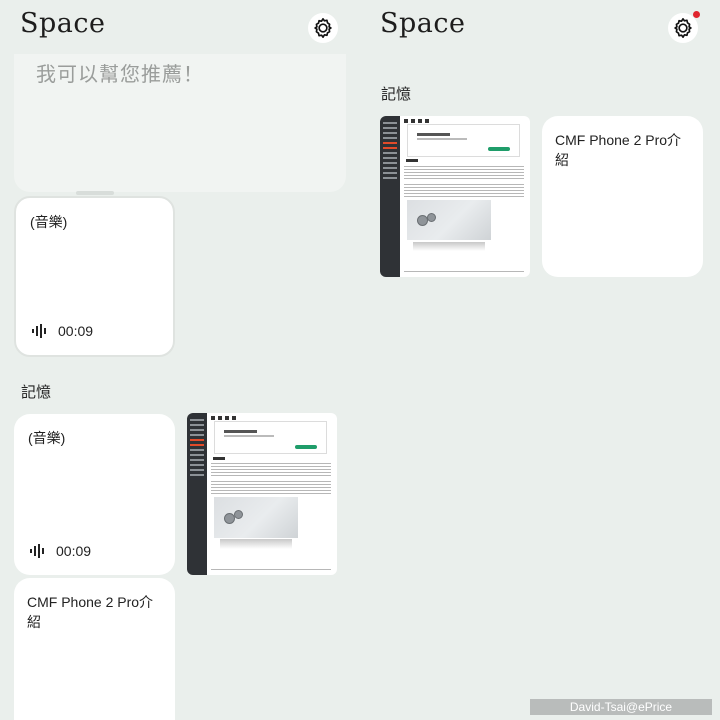 The width and height of the screenshot is (720, 720). I want to click on audio-card: (音樂) 00:09, so click(94, 276).